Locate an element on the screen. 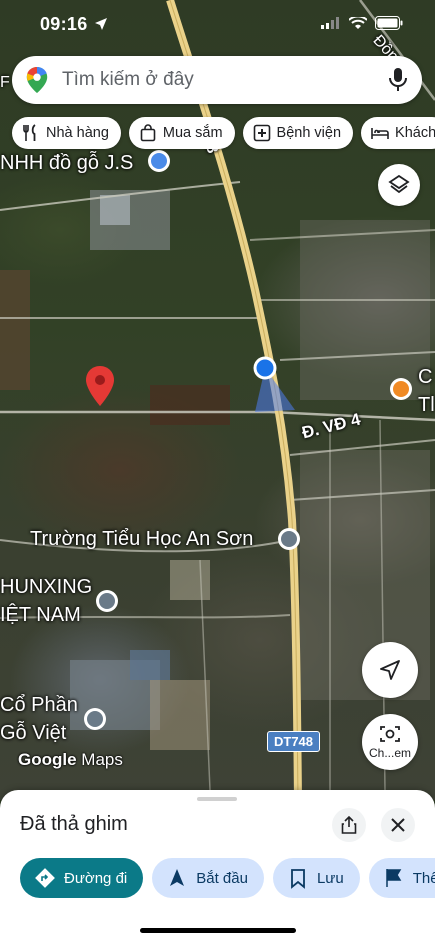  lens-button: Ch...em is located at coordinates (390, 742).